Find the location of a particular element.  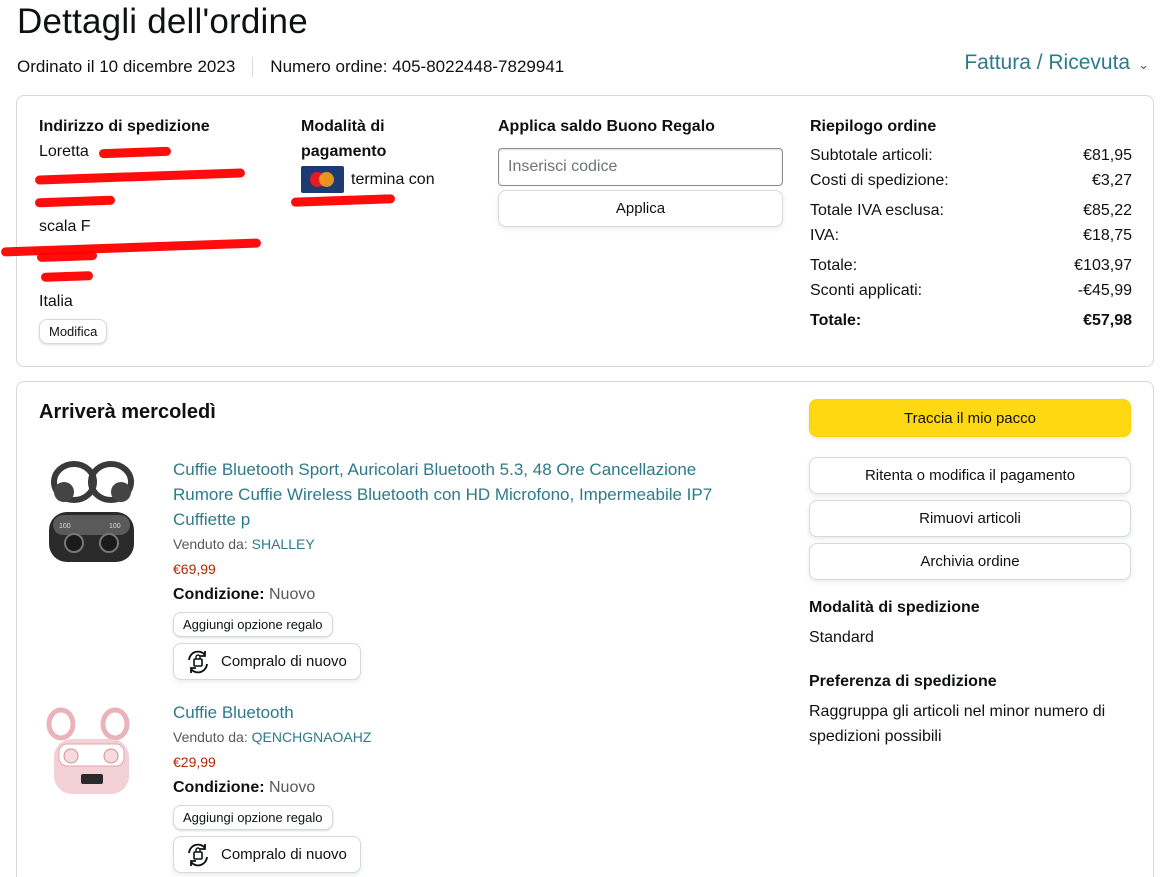

item-price: €29,99 is located at coordinates (194, 762).